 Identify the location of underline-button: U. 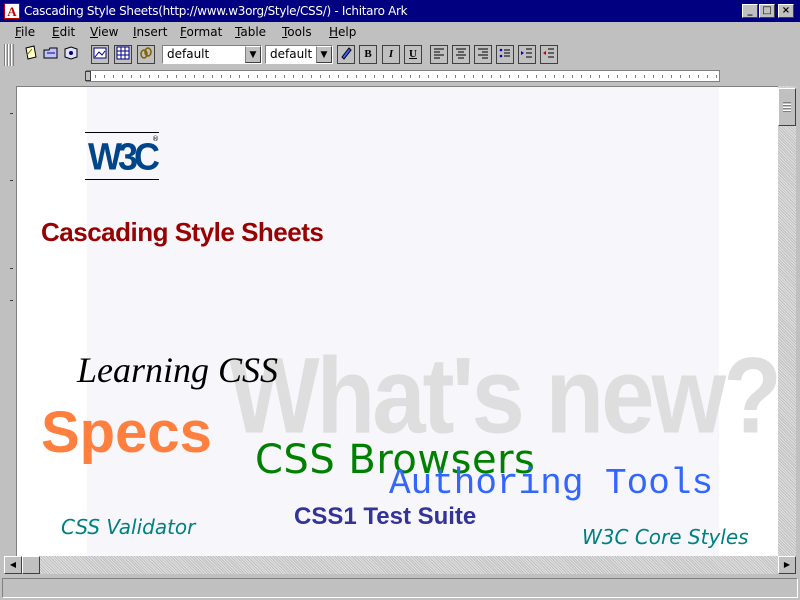
(413, 54).